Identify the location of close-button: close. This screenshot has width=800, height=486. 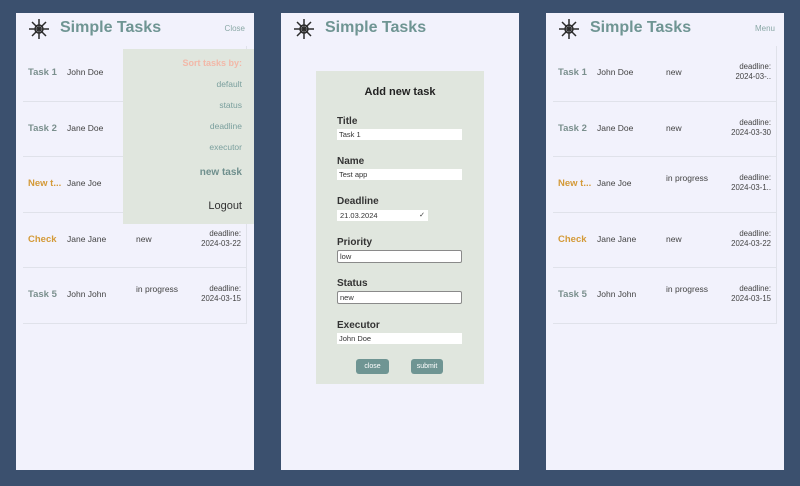
(372, 366).